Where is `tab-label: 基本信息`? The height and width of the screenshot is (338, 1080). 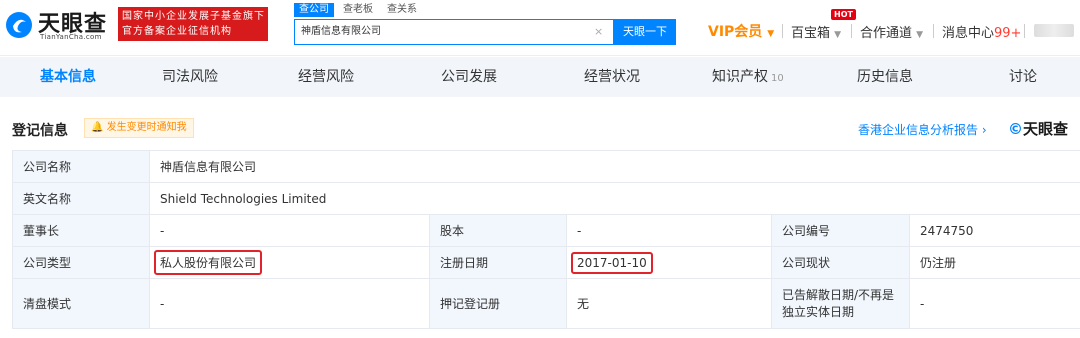
tab-label: 基本信息 is located at coordinates (68, 77).